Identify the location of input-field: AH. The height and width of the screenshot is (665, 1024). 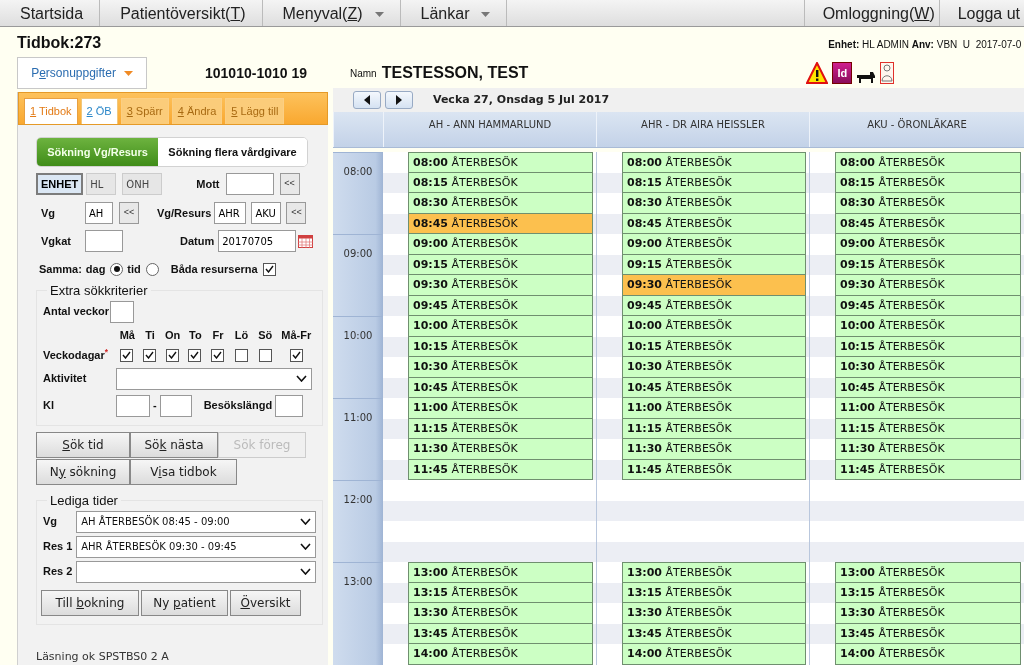
(99, 213).